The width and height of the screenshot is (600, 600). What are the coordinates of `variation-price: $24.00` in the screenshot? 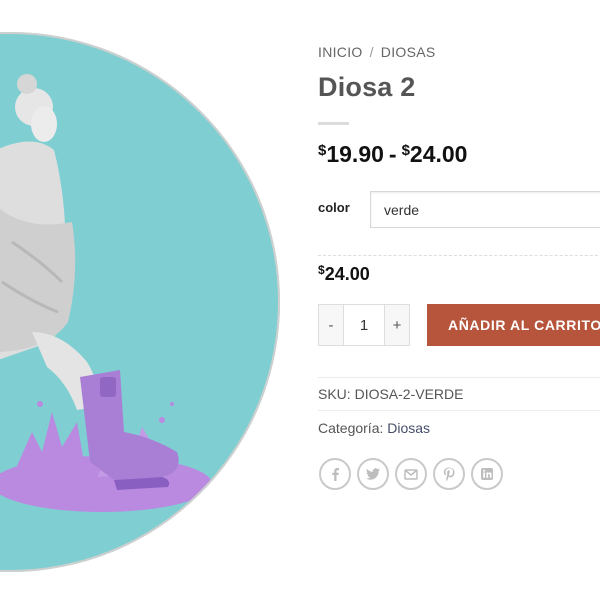 It's located at (344, 274).